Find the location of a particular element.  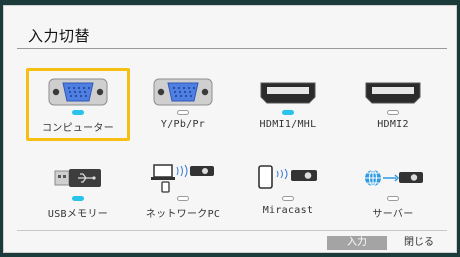

miracast-icon is located at coordinates (287, 177).